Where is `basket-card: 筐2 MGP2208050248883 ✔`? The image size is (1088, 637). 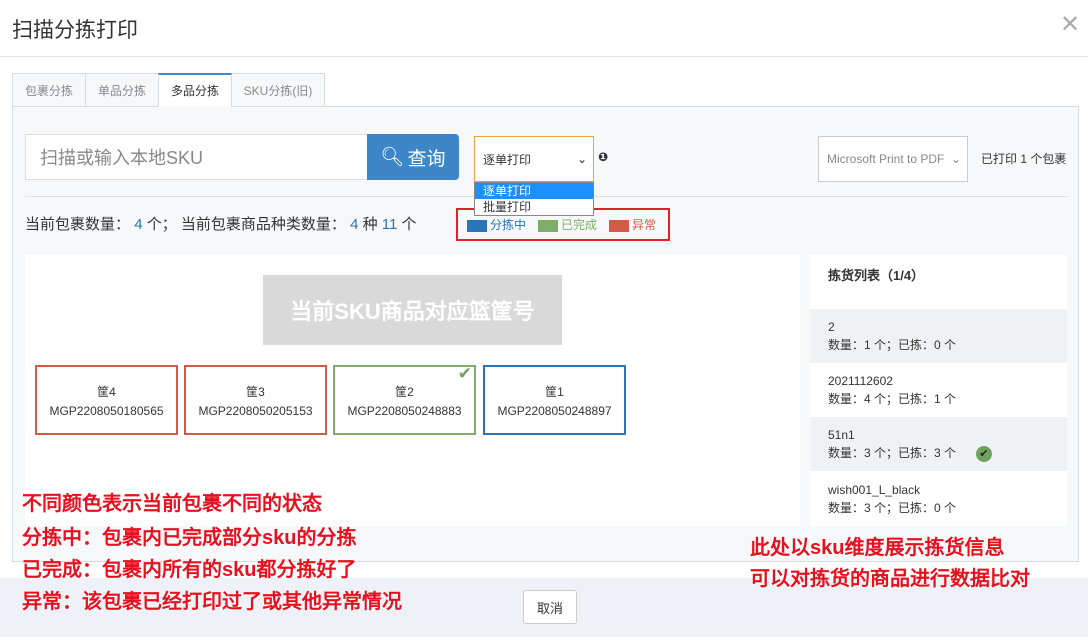
basket-card: 筐2 MGP2208050248883 ✔ is located at coordinates (404, 399).